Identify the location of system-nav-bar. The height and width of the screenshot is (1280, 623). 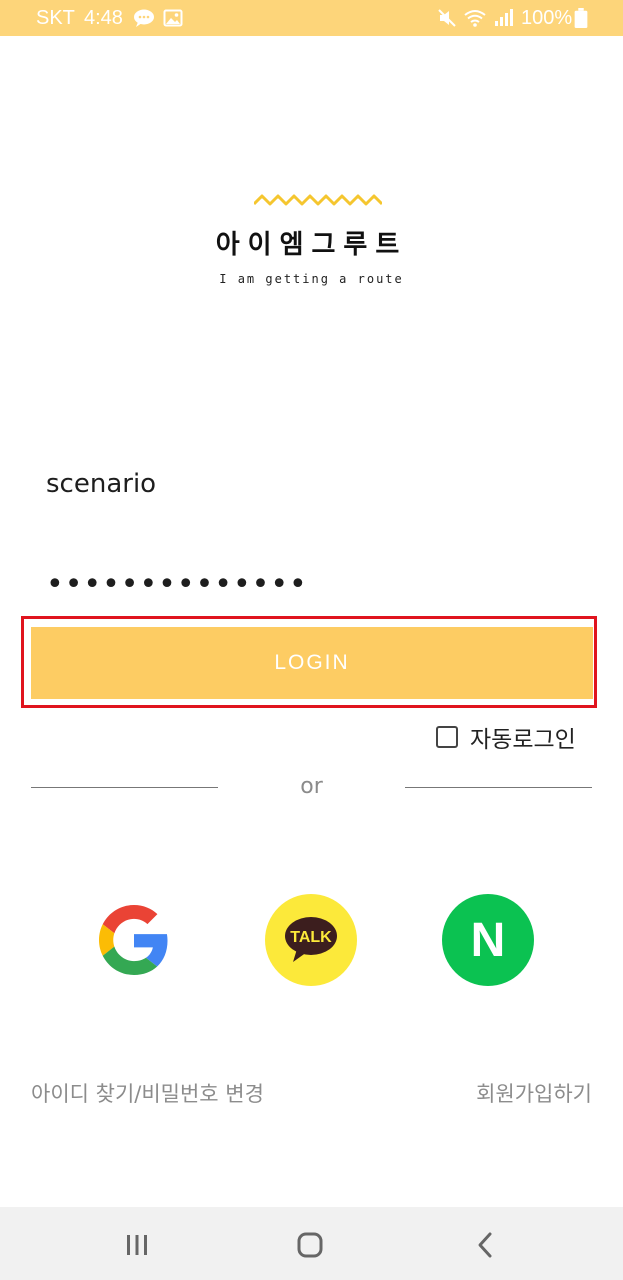
(311, 1243).